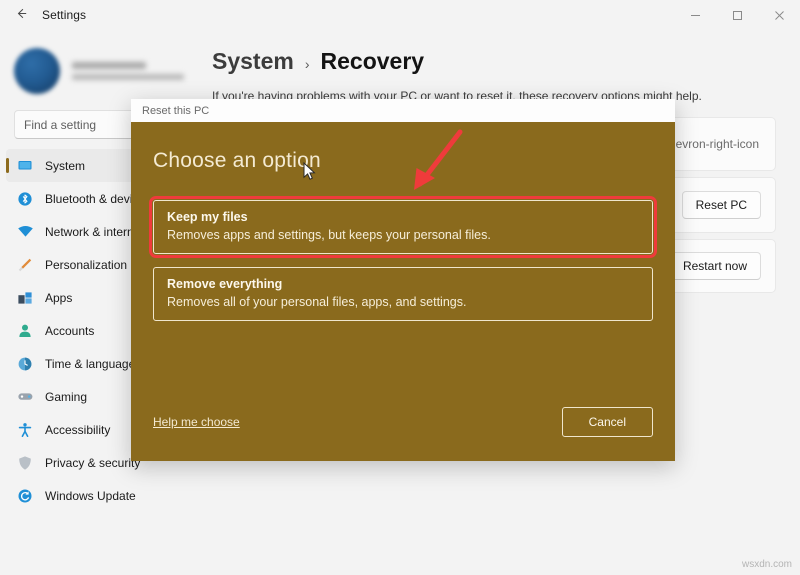  Describe the element at coordinates (196, 422) in the screenshot. I see `help-me-choose-link: Help me choose` at that location.